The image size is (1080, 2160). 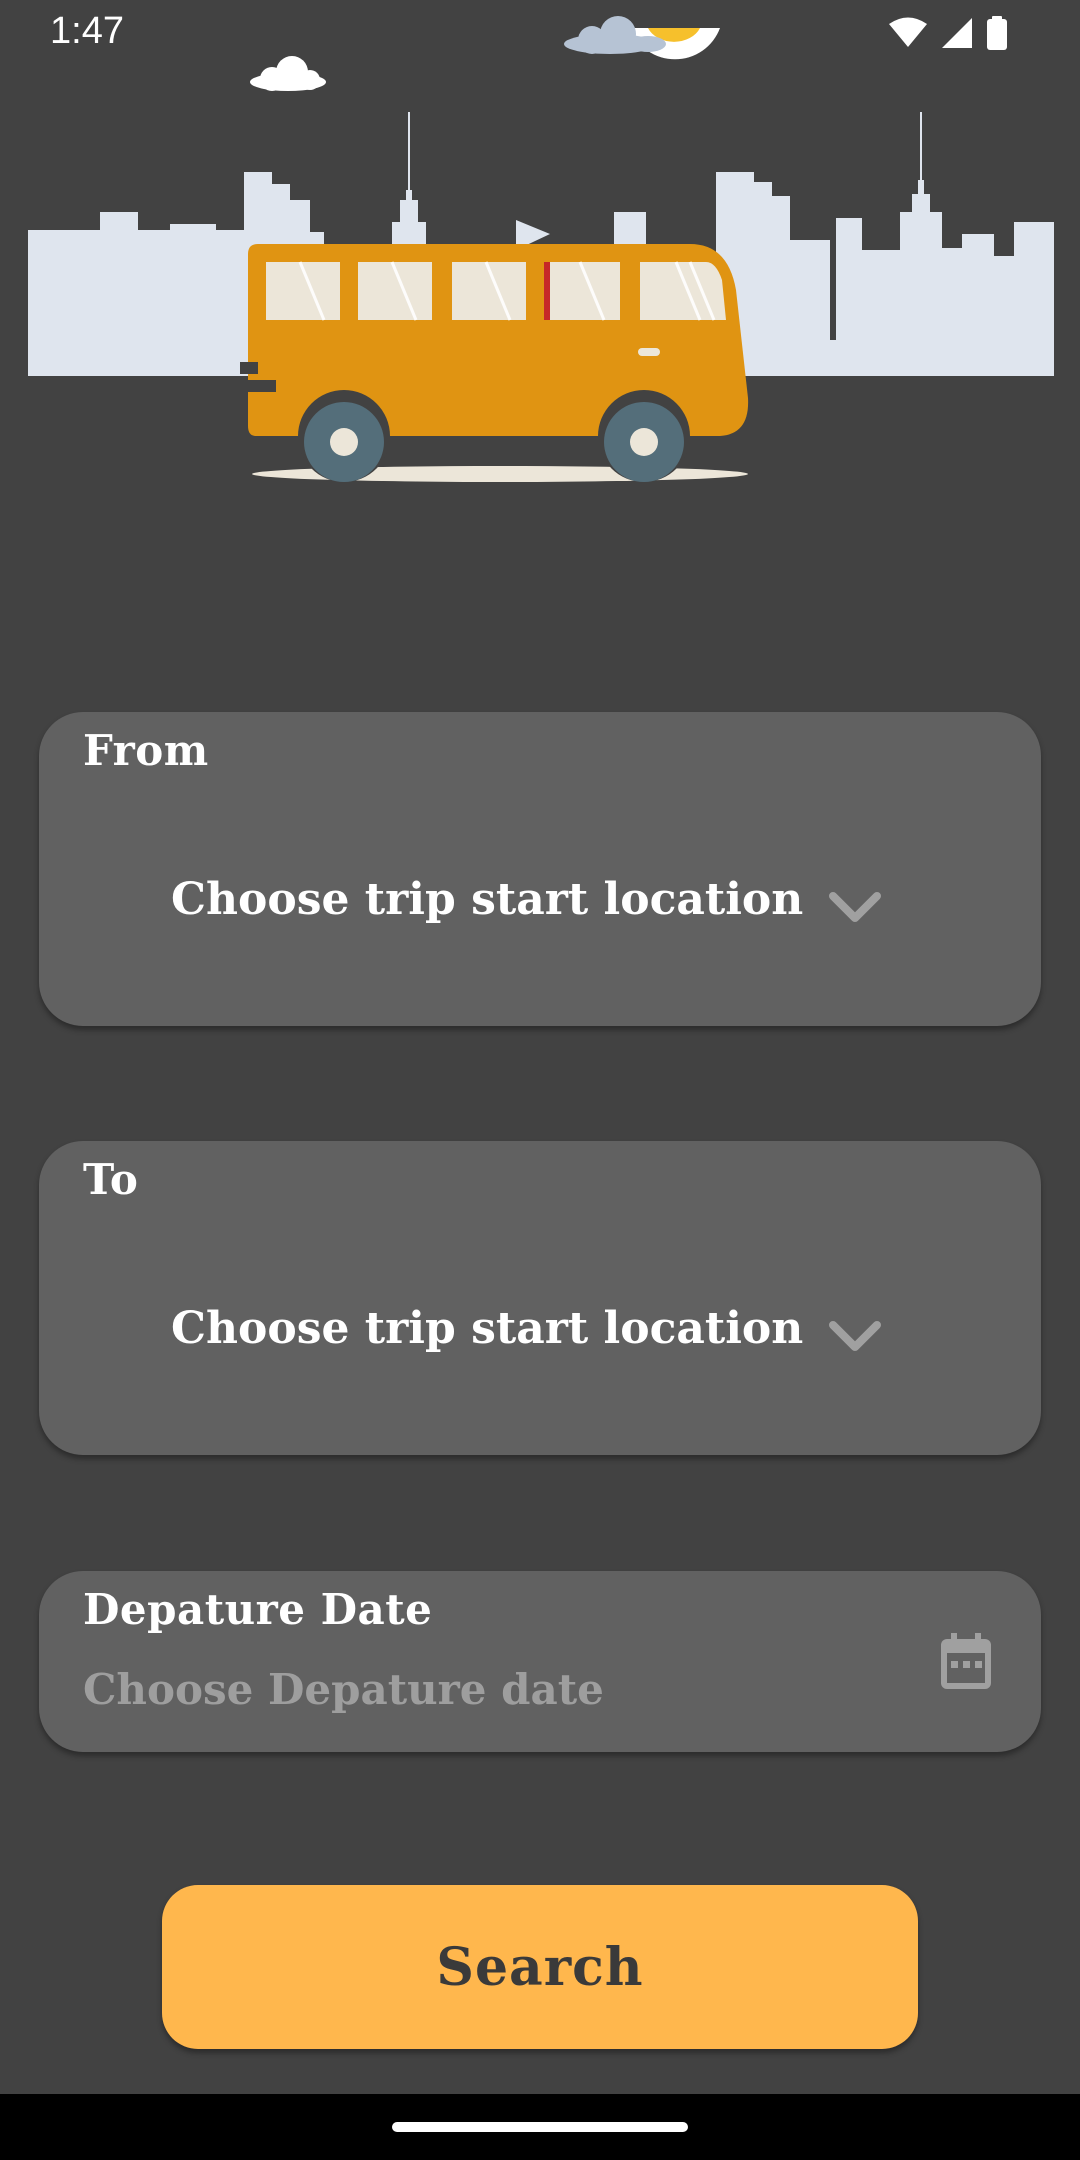 What do you see at coordinates (343, 1689) in the screenshot?
I see `departure-date-input: Choose Depature date` at bounding box center [343, 1689].